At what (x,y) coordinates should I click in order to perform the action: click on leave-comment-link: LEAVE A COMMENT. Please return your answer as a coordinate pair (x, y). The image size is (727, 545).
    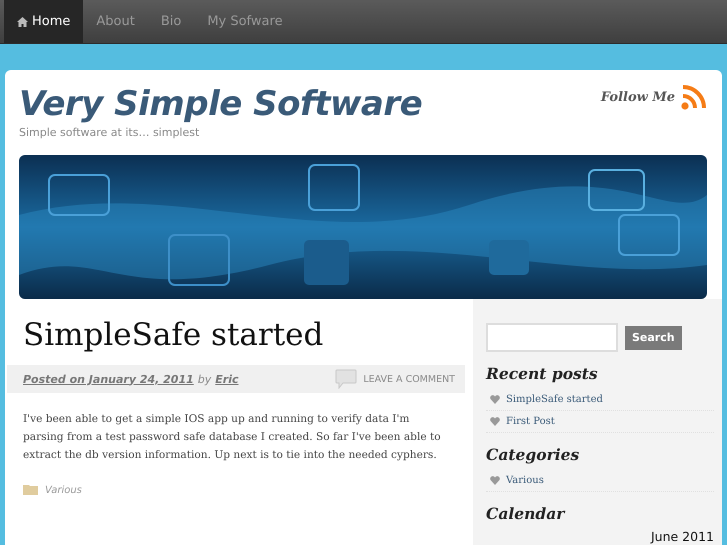
    Looking at the image, I should click on (409, 379).